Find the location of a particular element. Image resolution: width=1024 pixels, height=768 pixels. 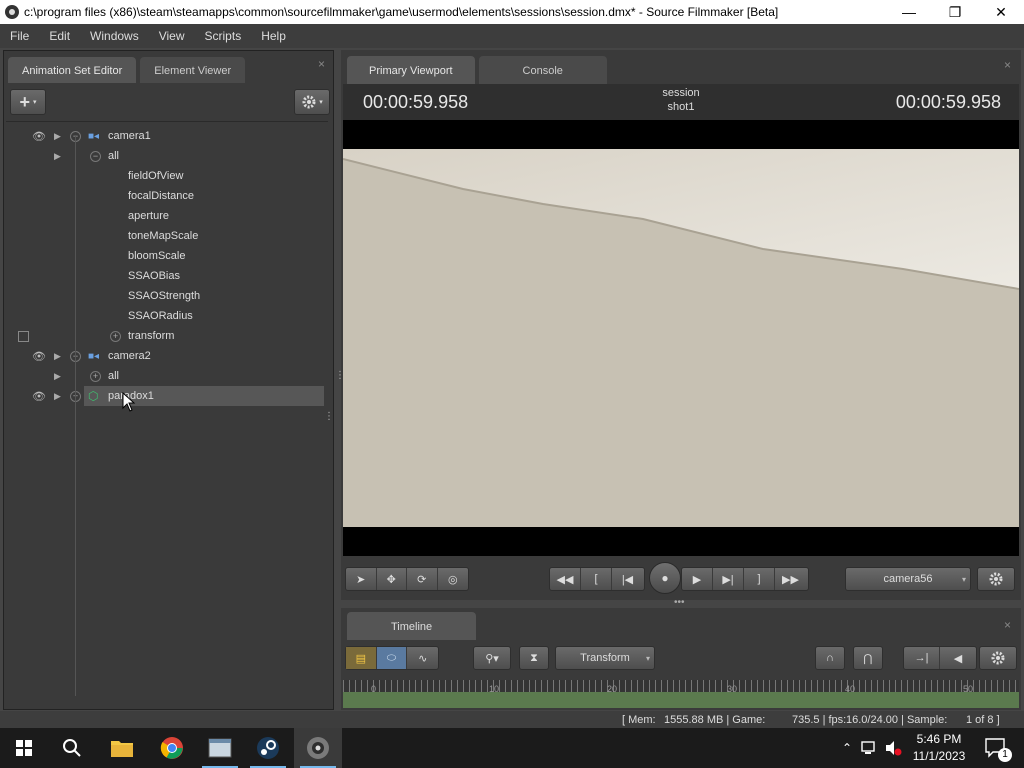

tree-row-focaldistance: focalDistance is located at coordinates (165, 196).